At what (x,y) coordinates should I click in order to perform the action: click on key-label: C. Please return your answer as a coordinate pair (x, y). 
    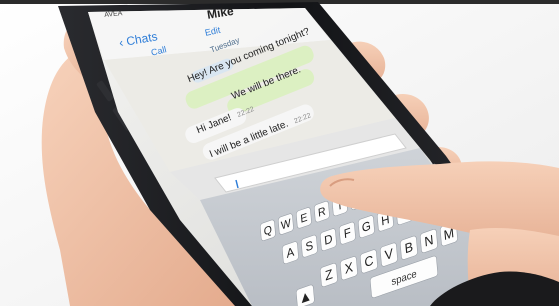
    Looking at the image, I should click on (369, 261).